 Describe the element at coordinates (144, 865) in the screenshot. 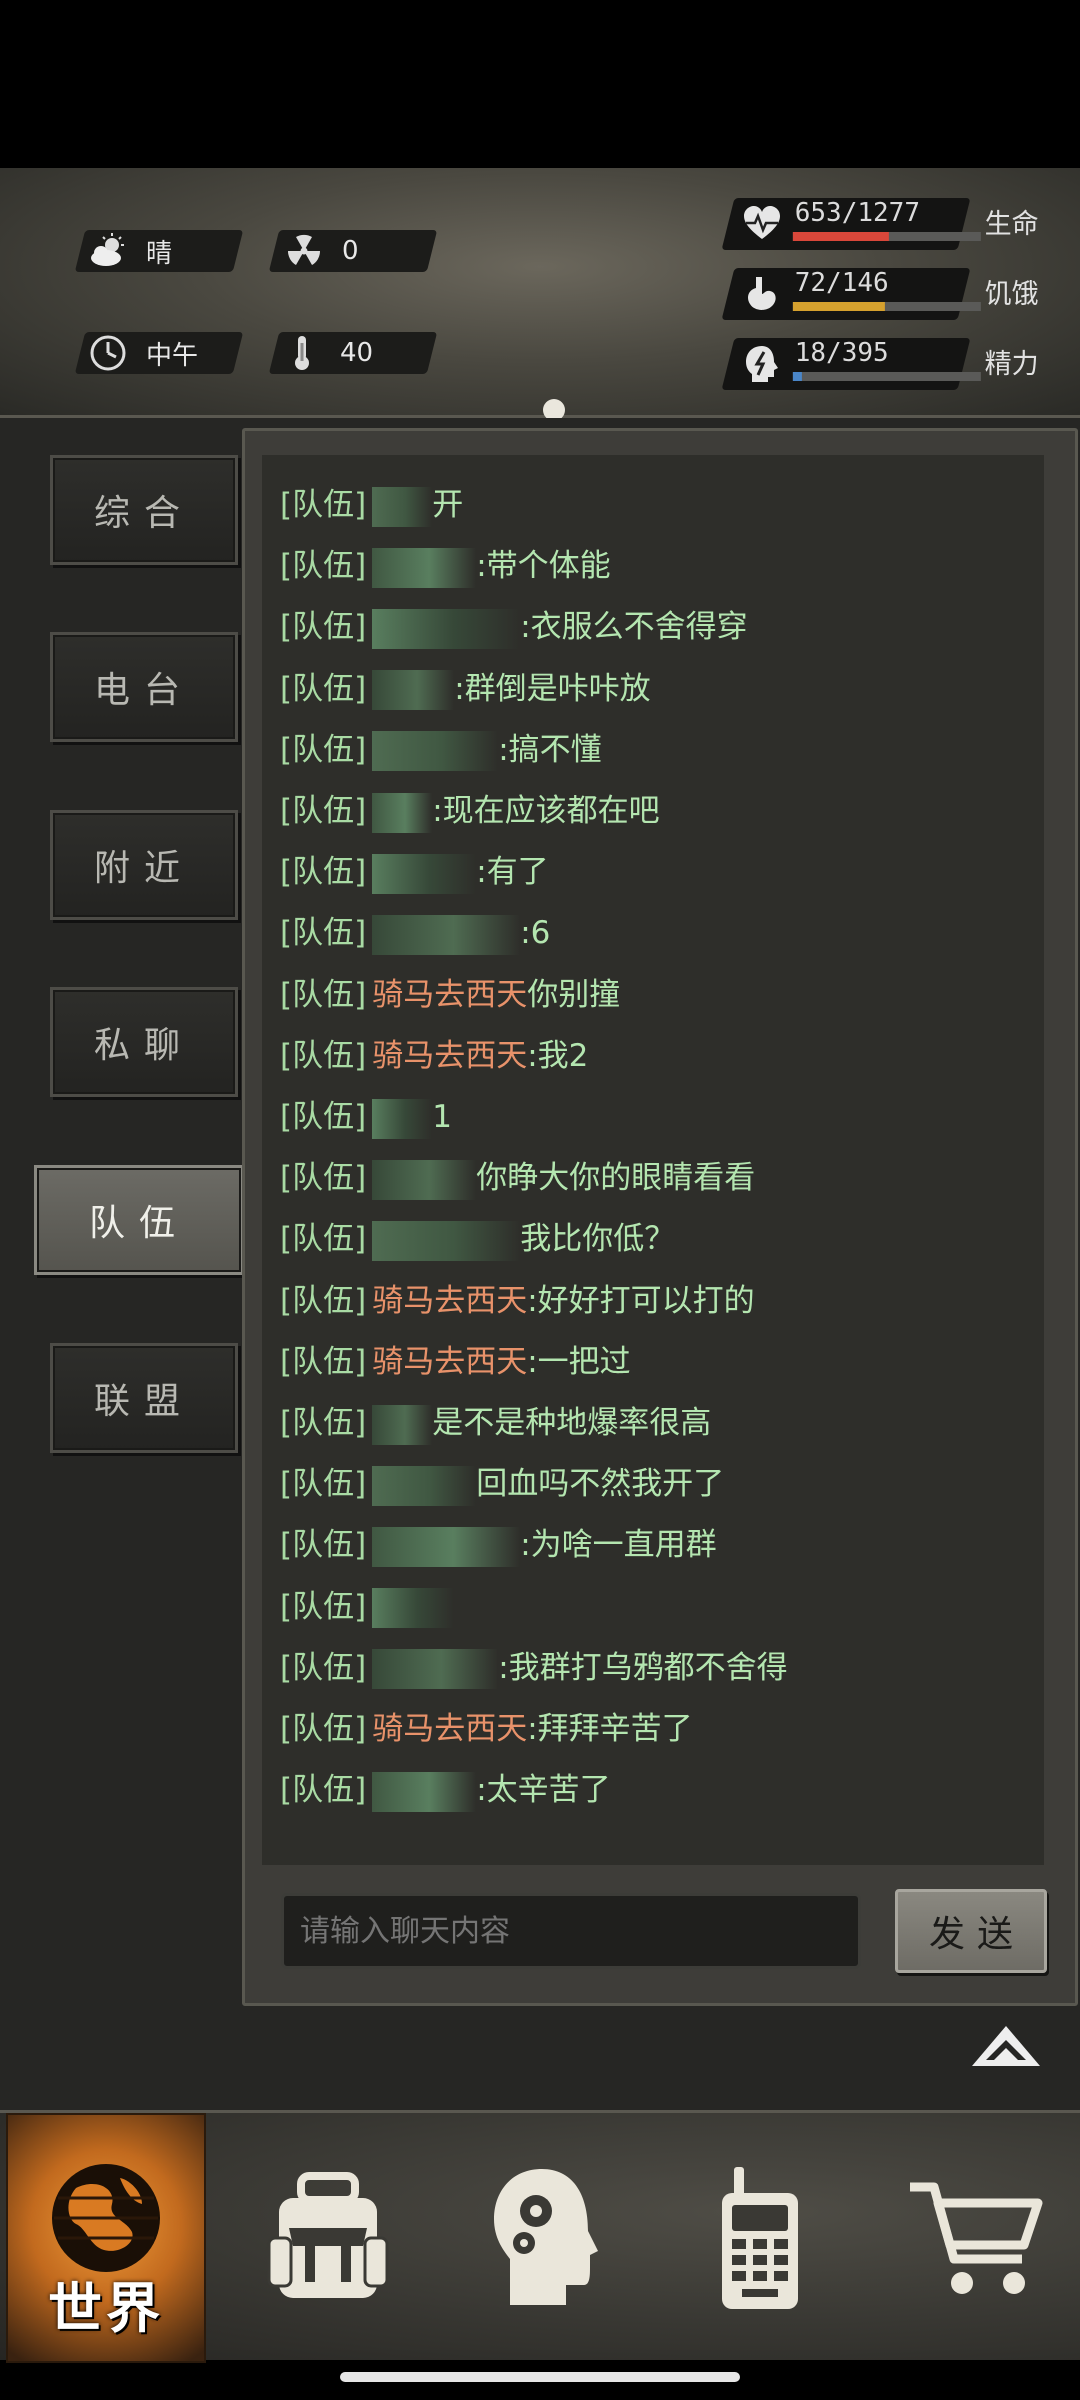

I see `tab-nearby: 附近` at that location.